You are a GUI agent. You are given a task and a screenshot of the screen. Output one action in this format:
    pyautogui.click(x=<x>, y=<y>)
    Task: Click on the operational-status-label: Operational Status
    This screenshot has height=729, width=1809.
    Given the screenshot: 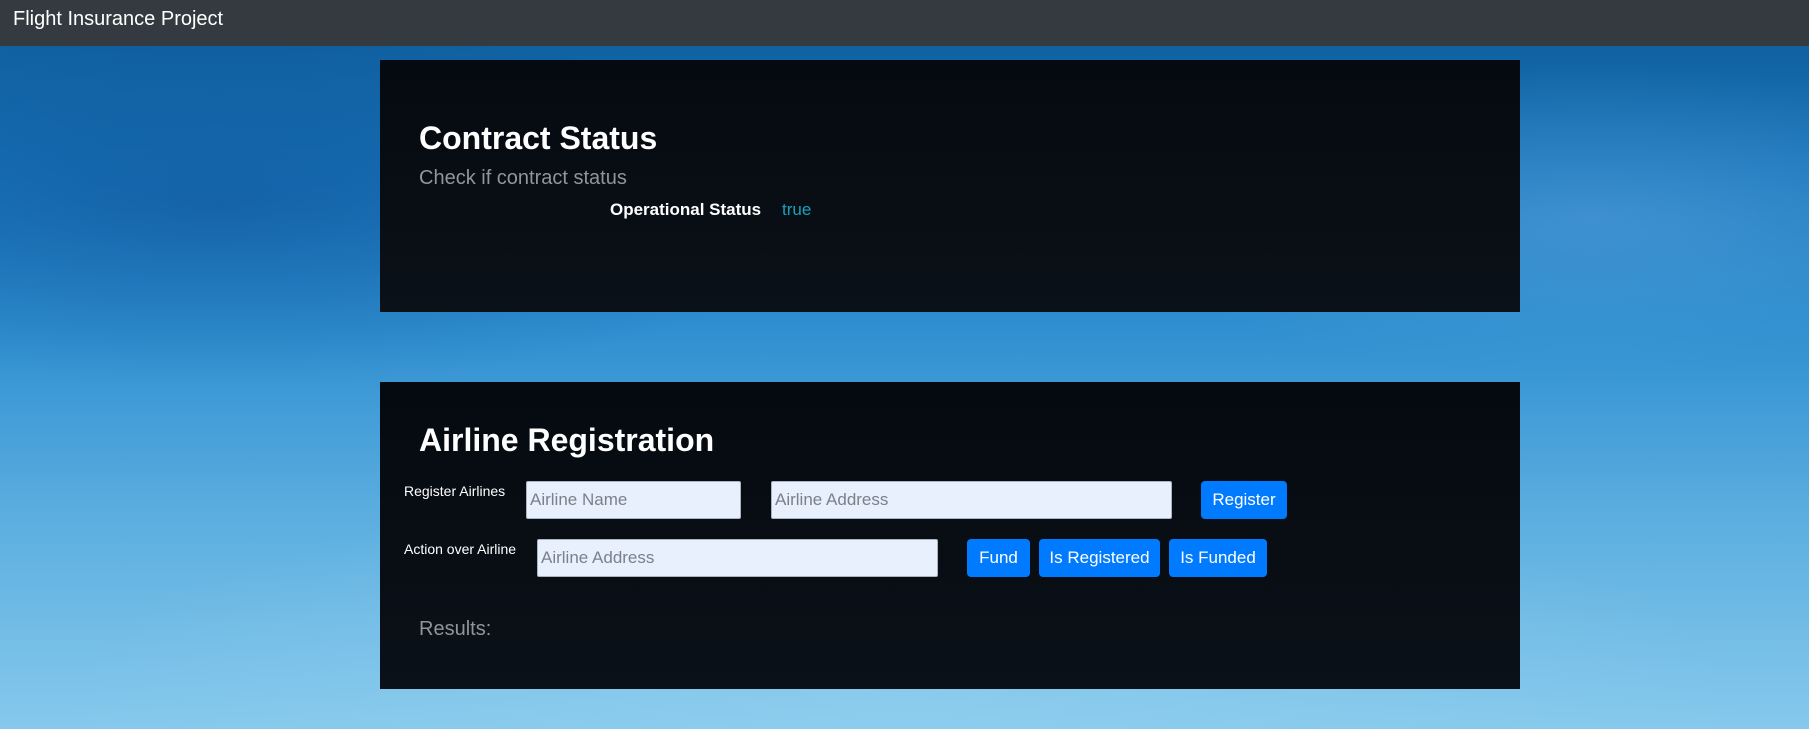 What is the action you would take?
    pyautogui.click(x=686, y=209)
    